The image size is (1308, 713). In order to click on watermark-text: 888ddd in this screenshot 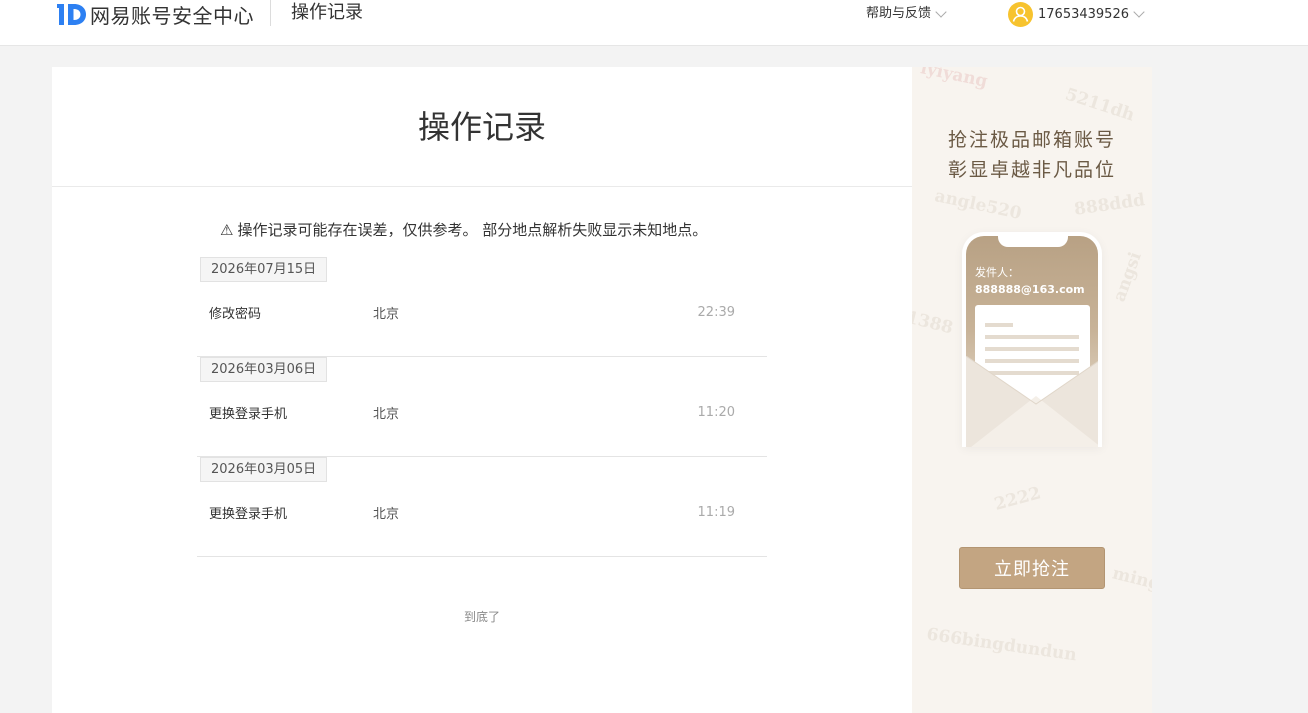, I will do `click(1109, 205)`.